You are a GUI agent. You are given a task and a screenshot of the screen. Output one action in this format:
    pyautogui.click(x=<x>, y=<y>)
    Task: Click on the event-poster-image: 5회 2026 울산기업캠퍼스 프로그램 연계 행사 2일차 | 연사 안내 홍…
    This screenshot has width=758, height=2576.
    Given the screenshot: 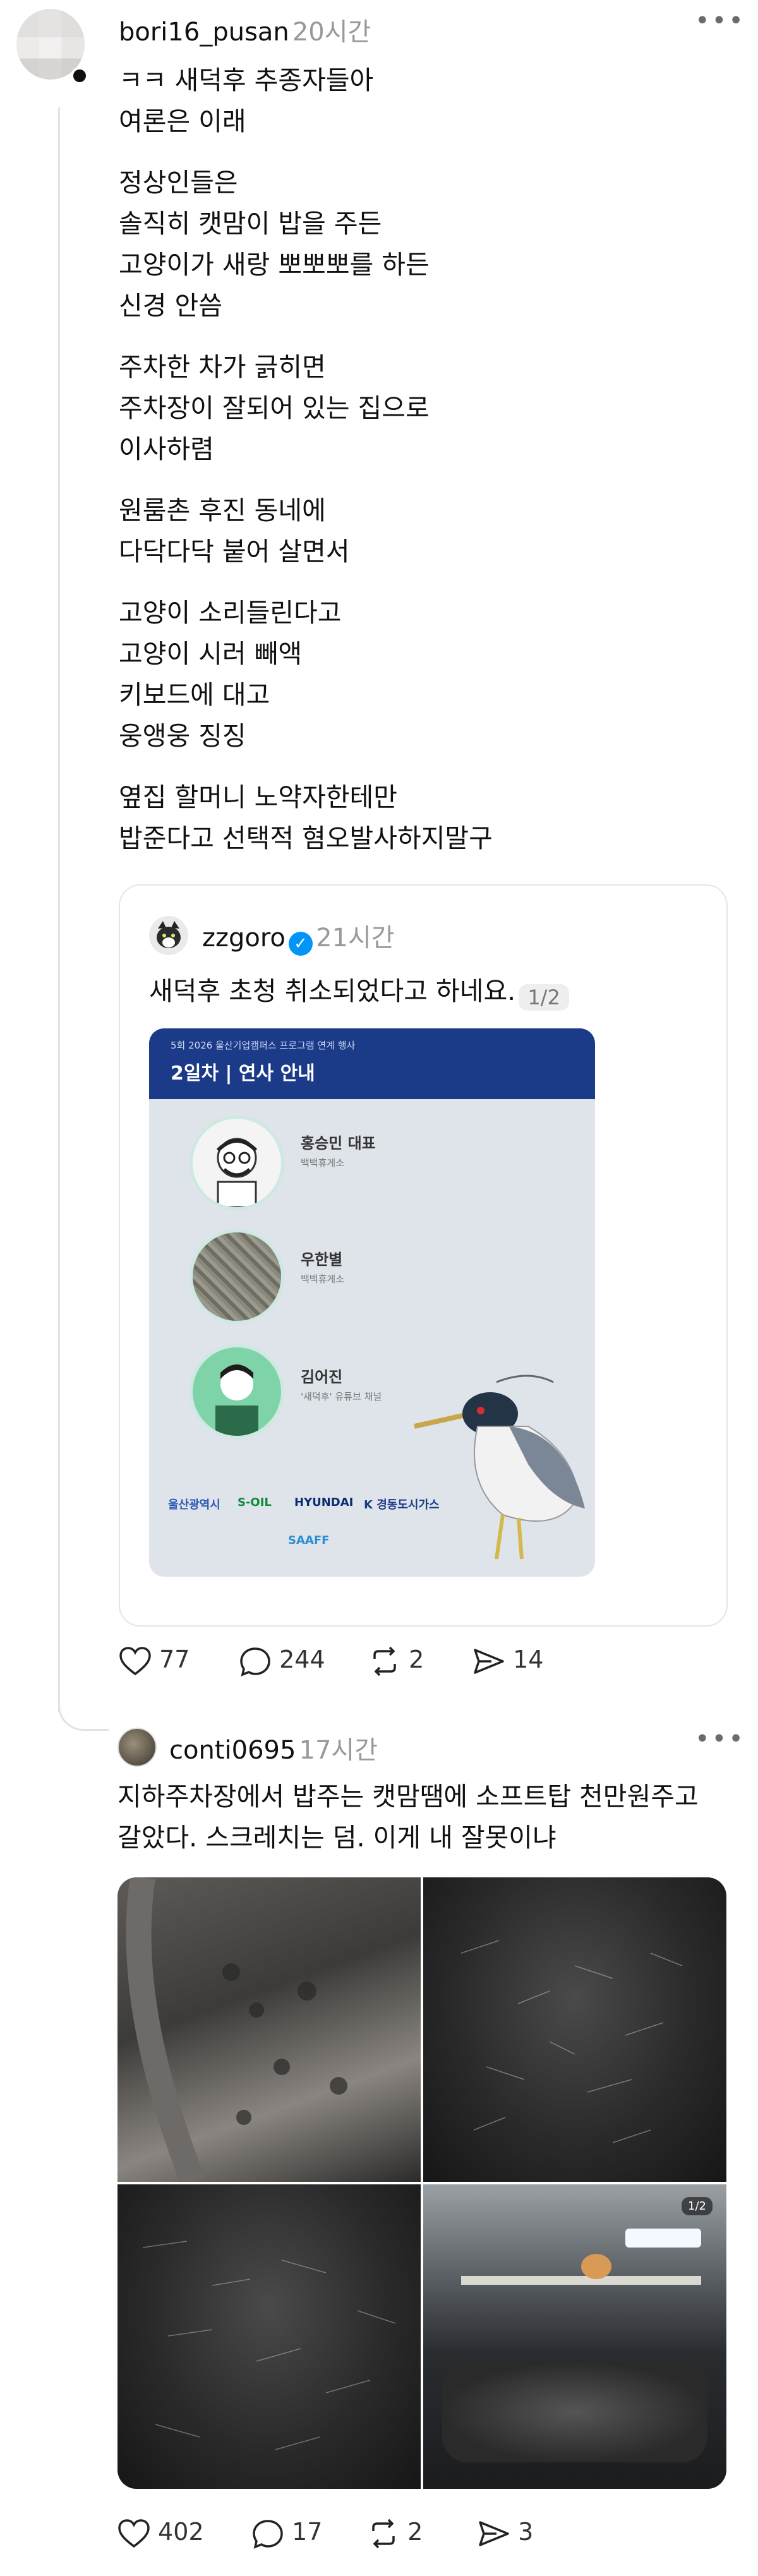 What is the action you would take?
    pyautogui.click(x=372, y=1302)
    